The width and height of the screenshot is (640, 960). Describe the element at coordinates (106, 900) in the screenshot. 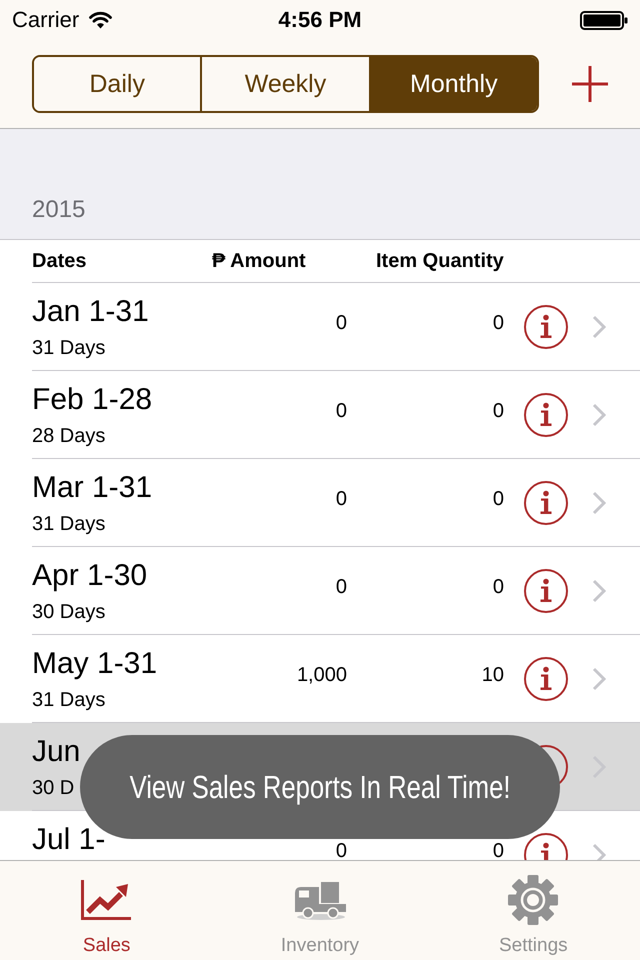

I see `line-chart-icon` at that location.